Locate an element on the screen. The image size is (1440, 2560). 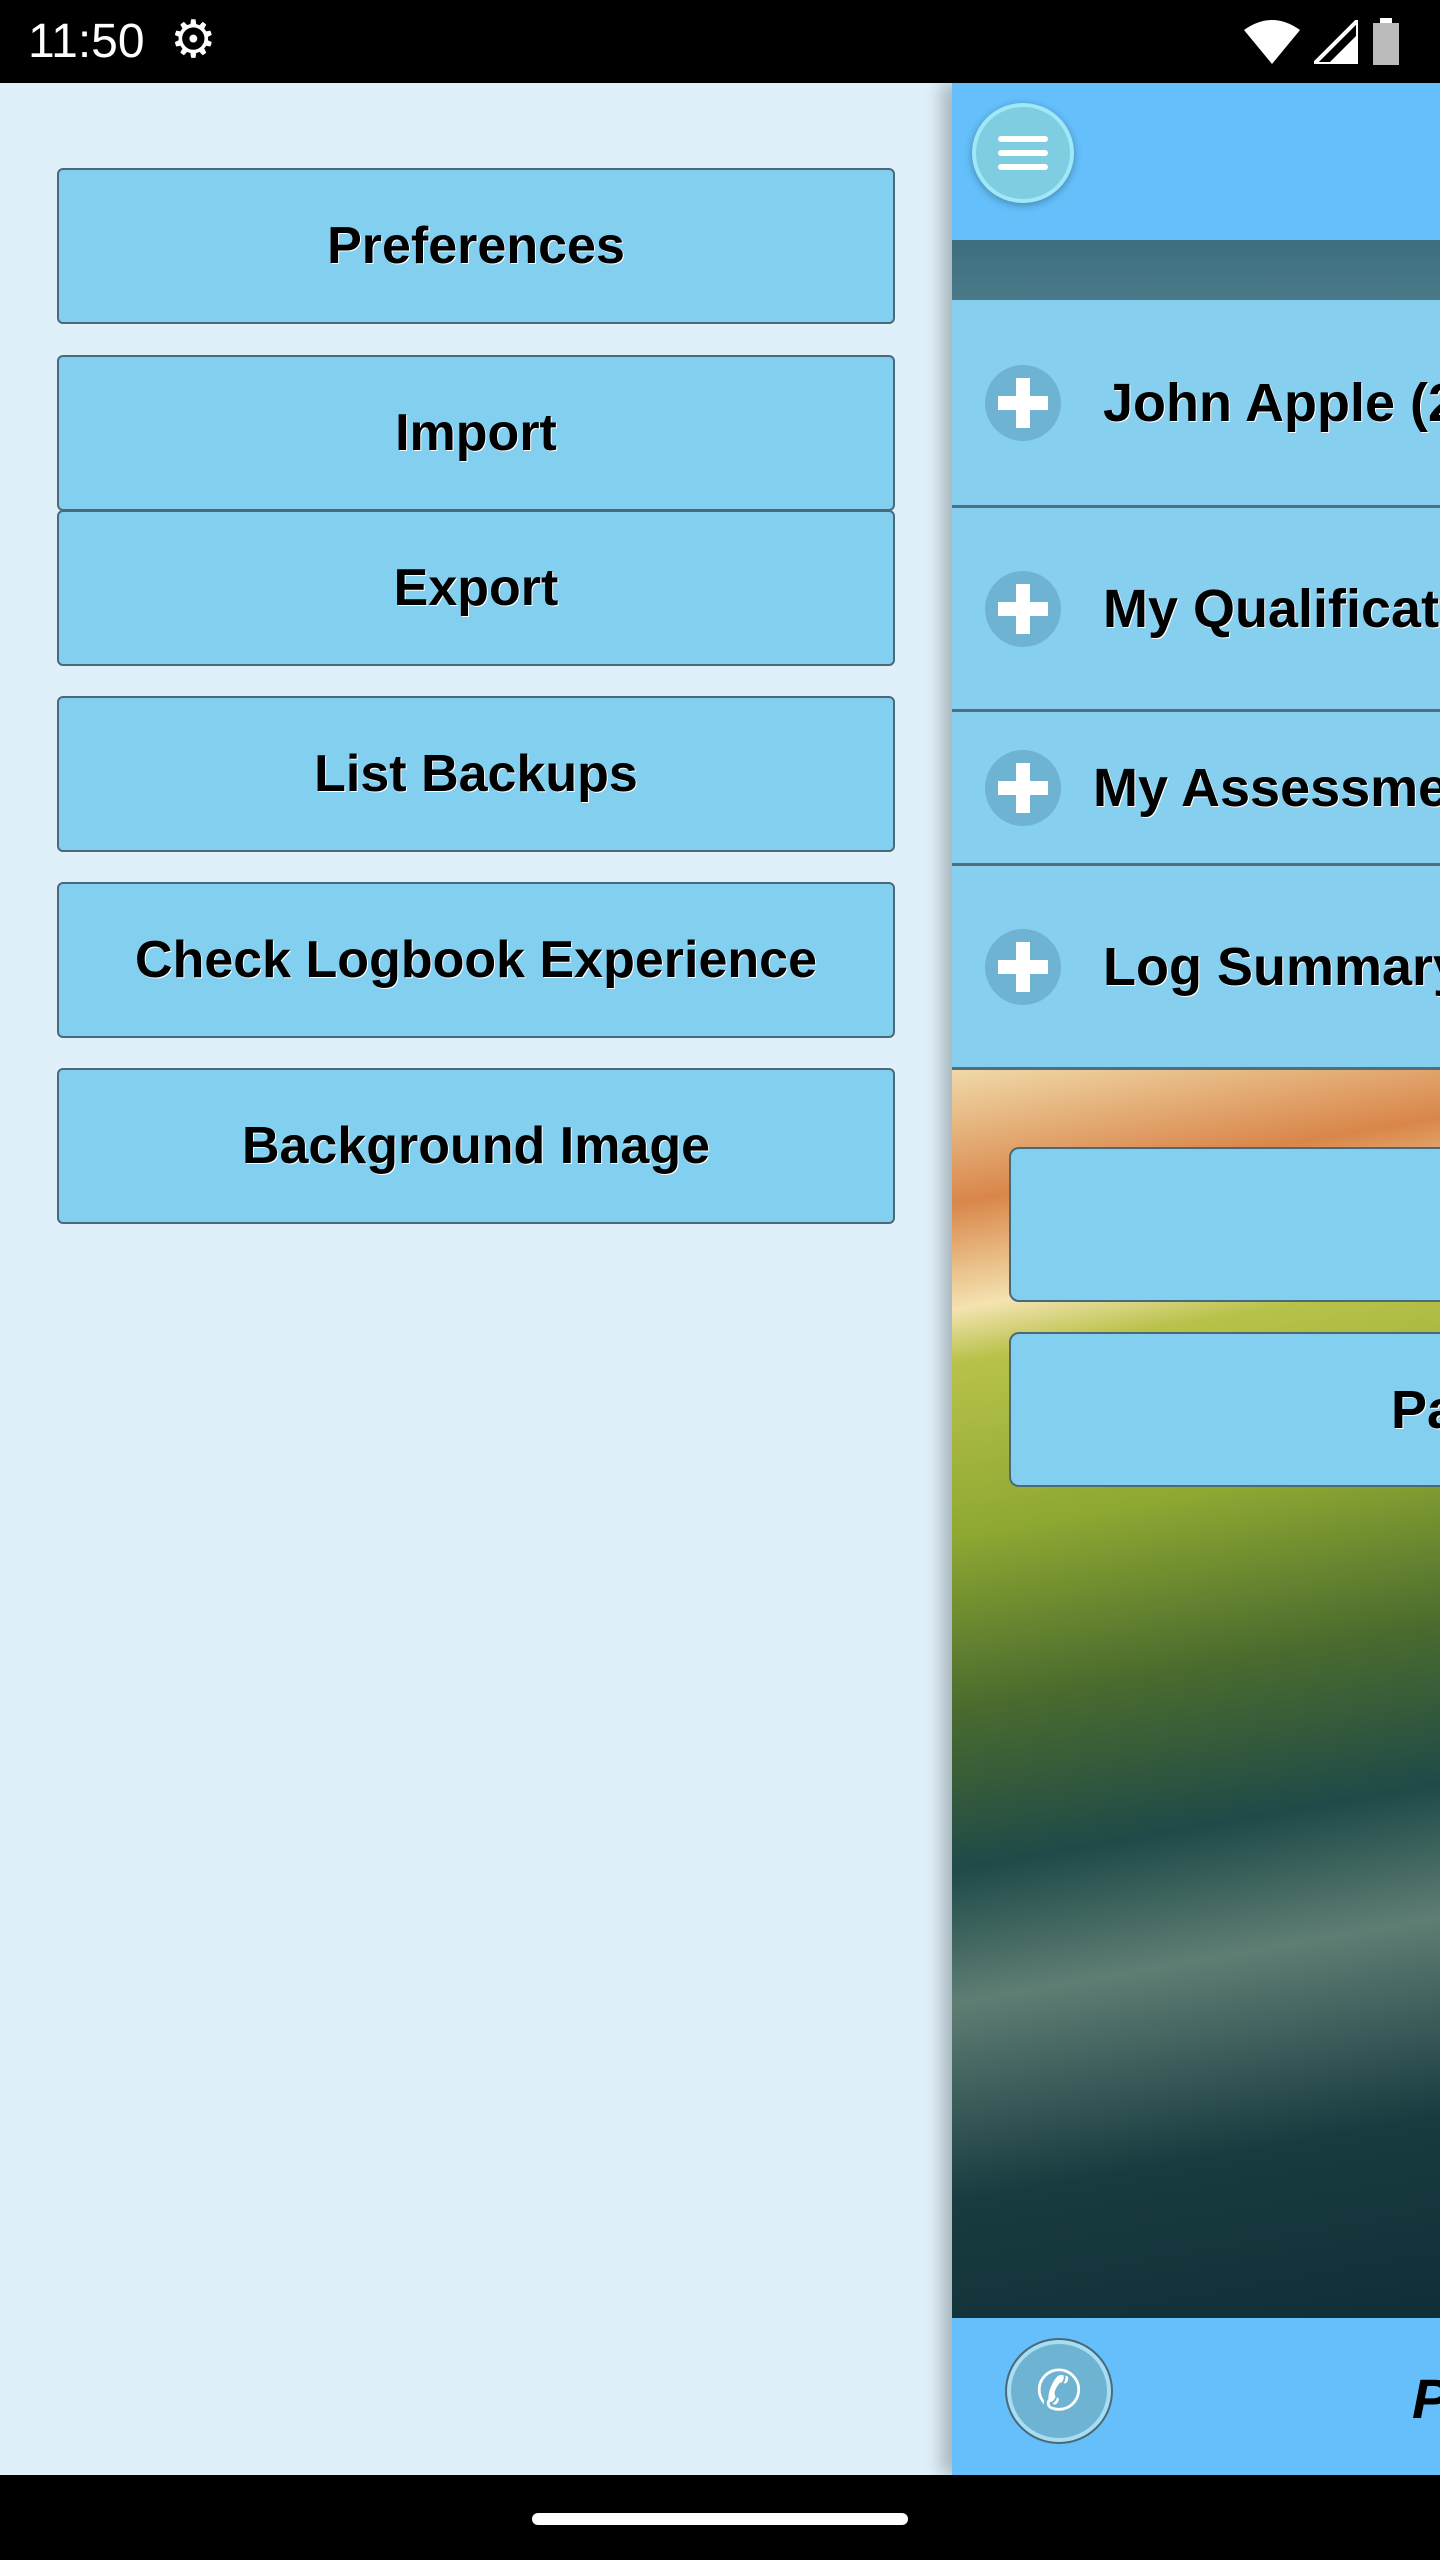
preferences-button: Preferences is located at coordinates (476, 246).